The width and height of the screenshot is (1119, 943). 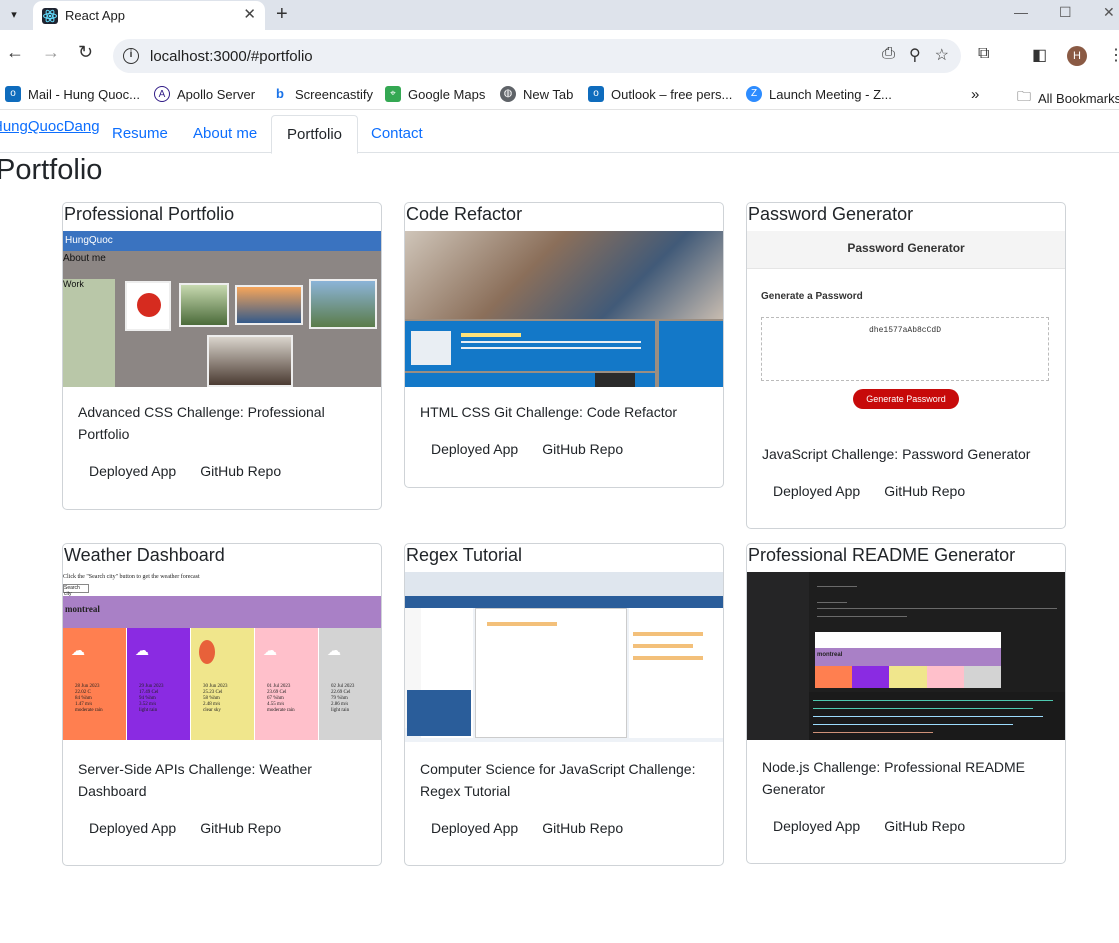 What do you see at coordinates (435, 94) in the screenshot?
I see `bookmark-item: ⌖ Google Maps` at bounding box center [435, 94].